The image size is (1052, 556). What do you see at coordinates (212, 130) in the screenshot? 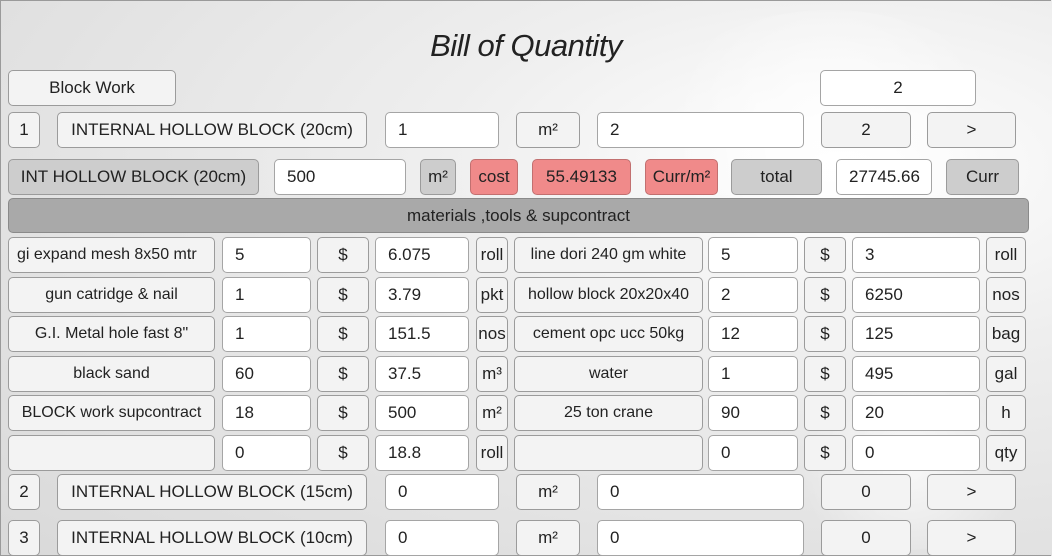
I see `item-name-button: INTERNAL HOLLOW BLOCK (20cm)` at bounding box center [212, 130].